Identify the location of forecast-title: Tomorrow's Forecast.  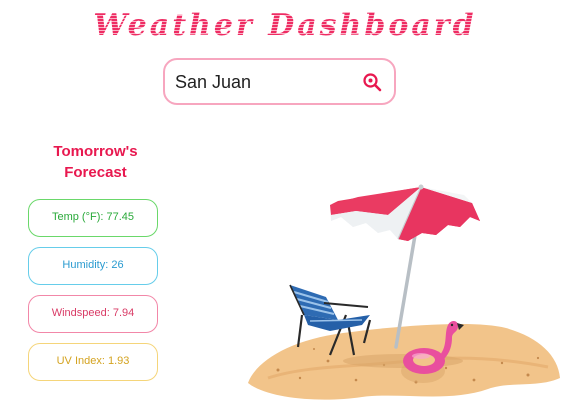
(95, 162).